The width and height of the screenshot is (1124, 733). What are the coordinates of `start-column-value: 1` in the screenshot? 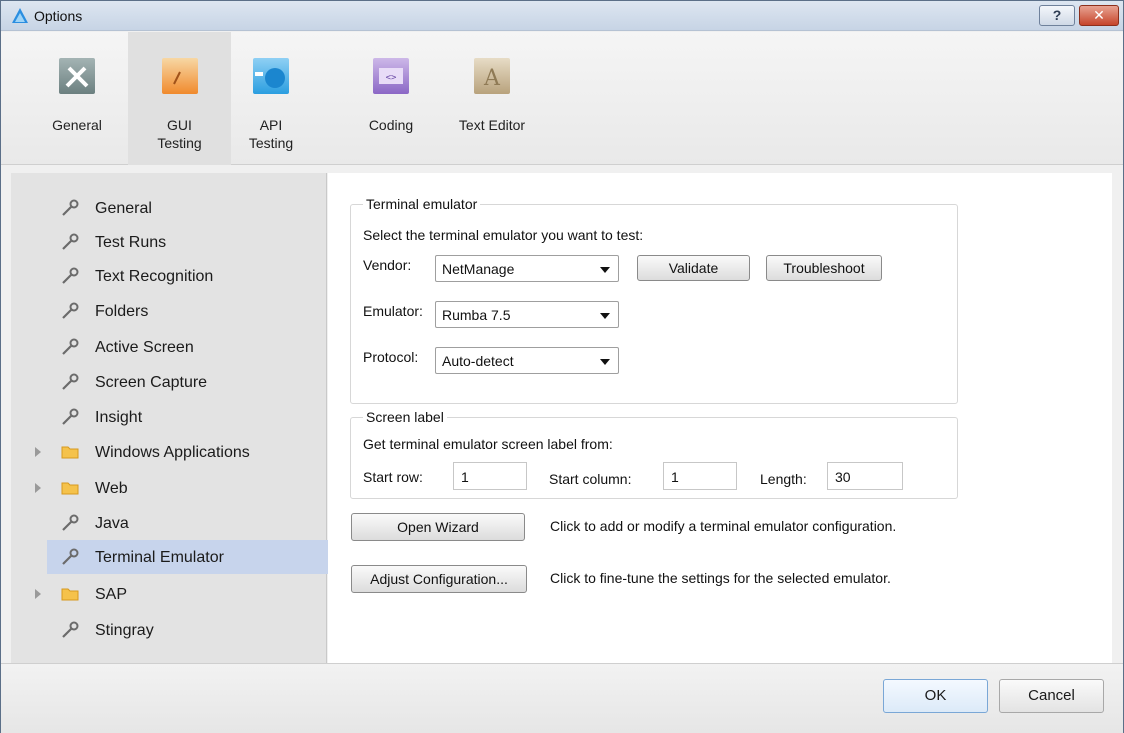 It's located at (675, 477).